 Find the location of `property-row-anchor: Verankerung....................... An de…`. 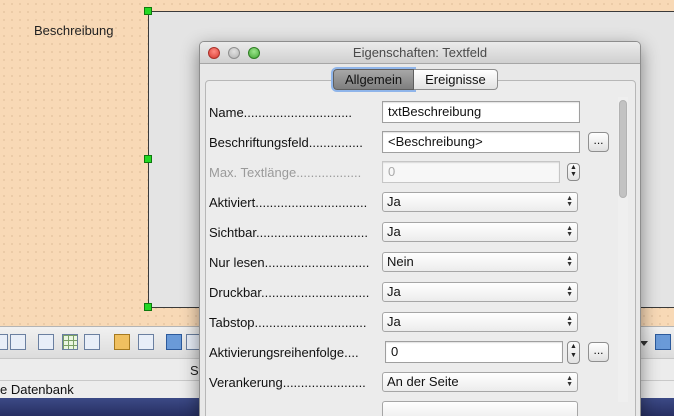

property-row-anchor: Verankerung....................... An de… is located at coordinates (409, 382).